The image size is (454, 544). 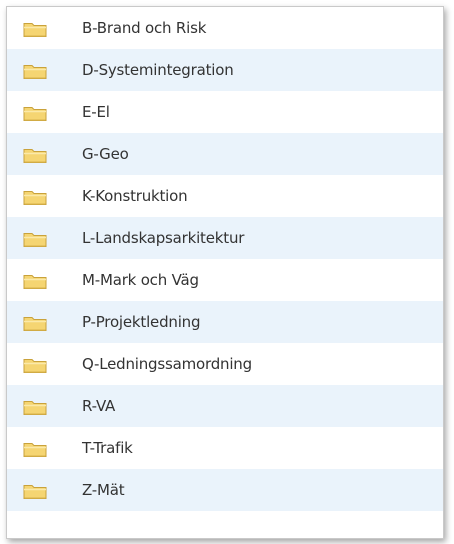 What do you see at coordinates (167, 364) in the screenshot?
I see `folder-label: Q-Ledningssamordning` at bounding box center [167, 364].